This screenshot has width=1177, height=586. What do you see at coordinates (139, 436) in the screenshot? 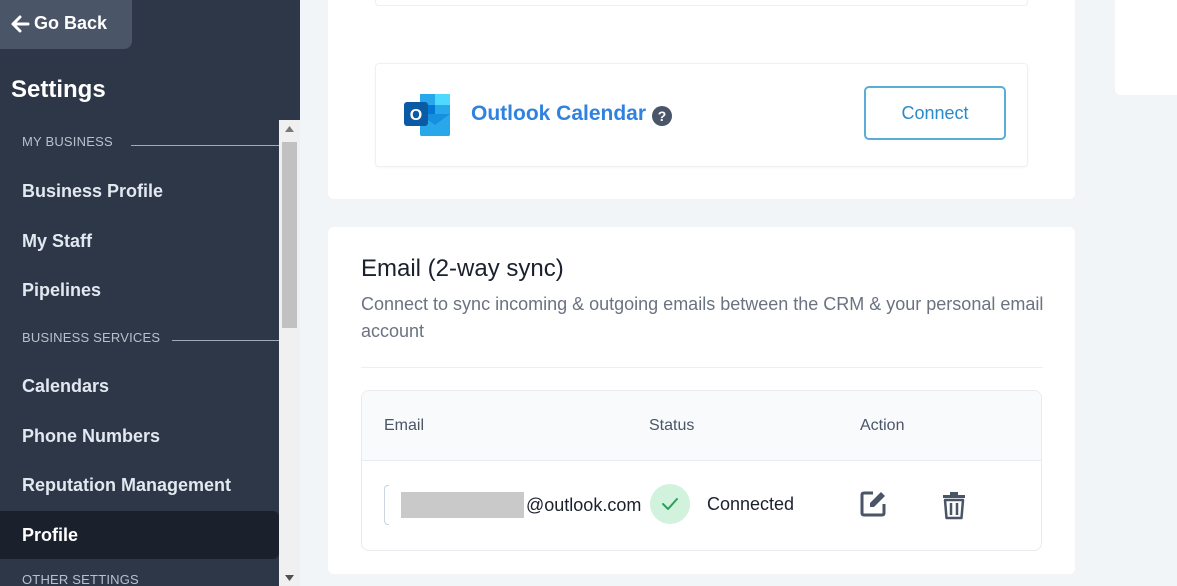
I see `sidebar-item-phone-numbers: Phone Numbers` at bounding box center [139, 436].